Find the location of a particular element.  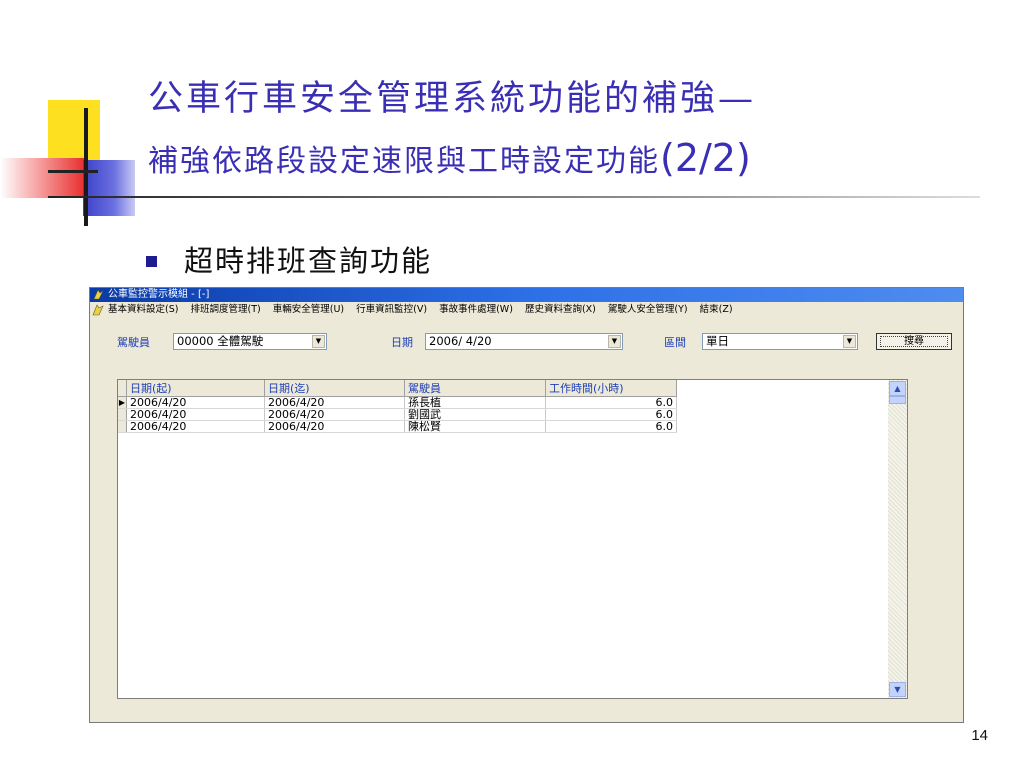

decor-yellow-square is located at coordinates (74, 130).